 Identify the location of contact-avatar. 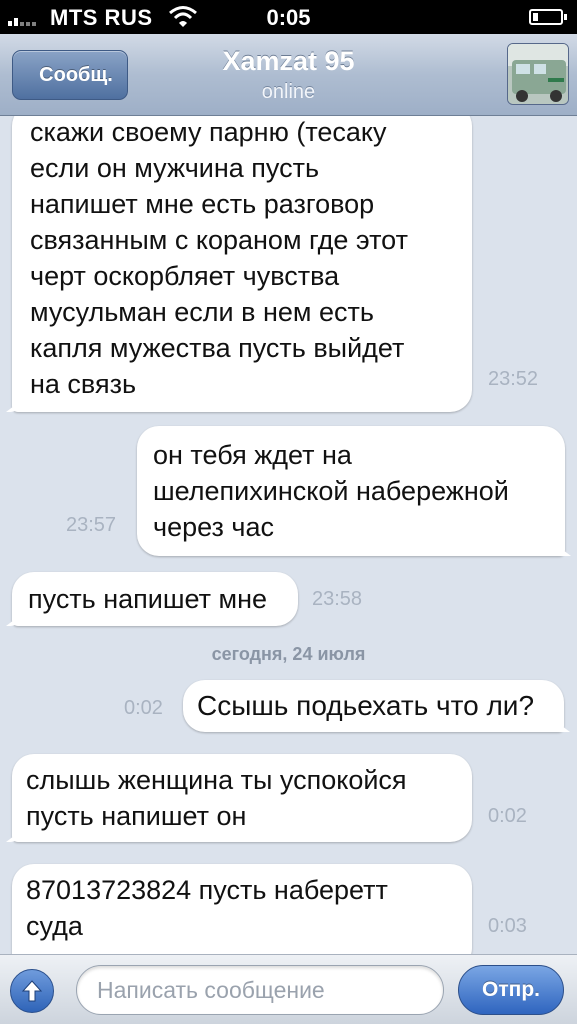
(538, 74).